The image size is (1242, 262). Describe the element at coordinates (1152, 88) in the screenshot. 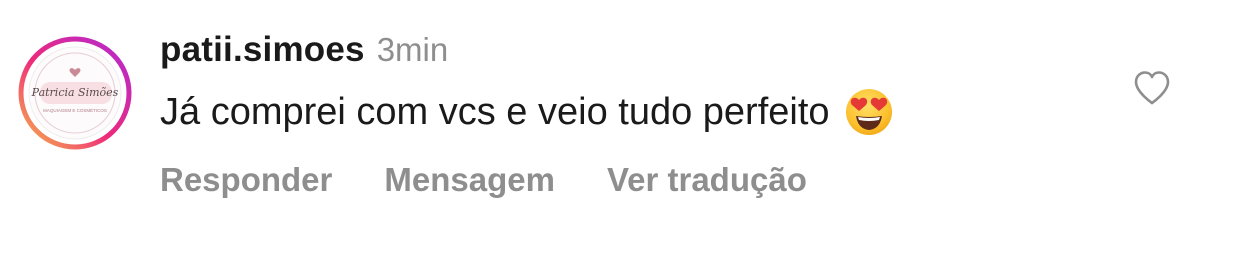

I see `heart-icon` at that location.